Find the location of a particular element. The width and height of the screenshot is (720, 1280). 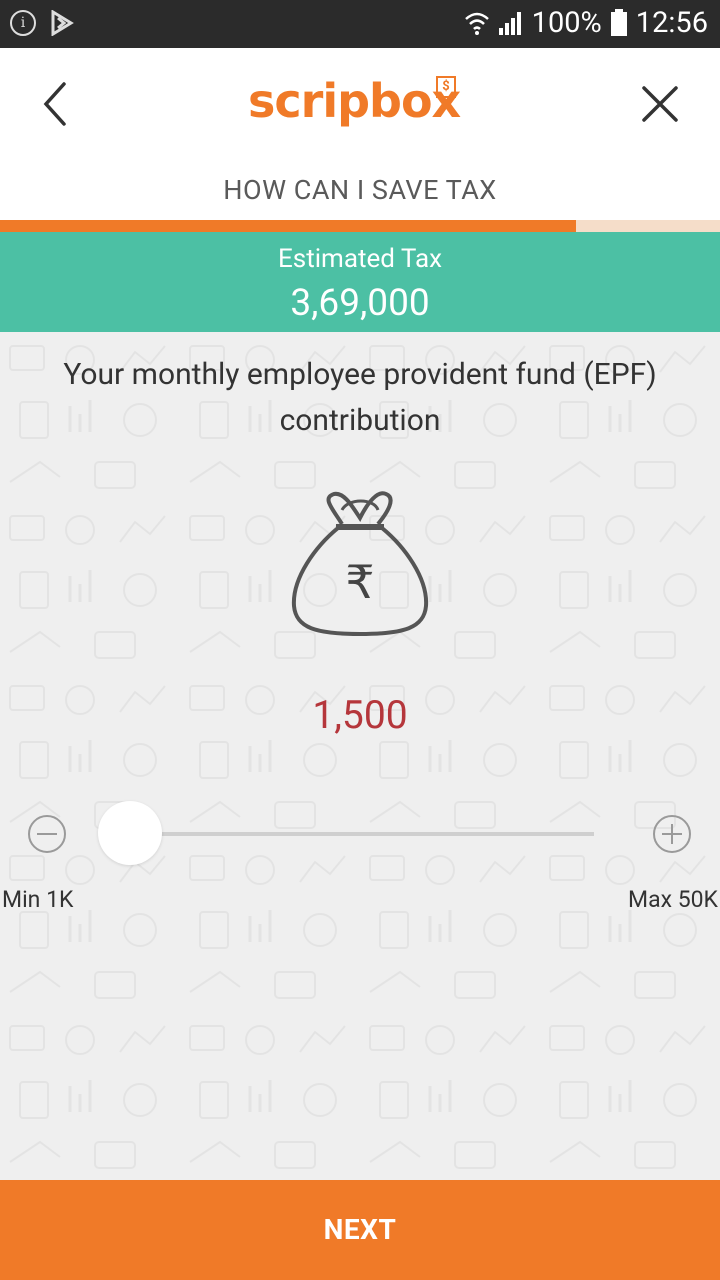

plus-icon is located at coordinates (672, 834).